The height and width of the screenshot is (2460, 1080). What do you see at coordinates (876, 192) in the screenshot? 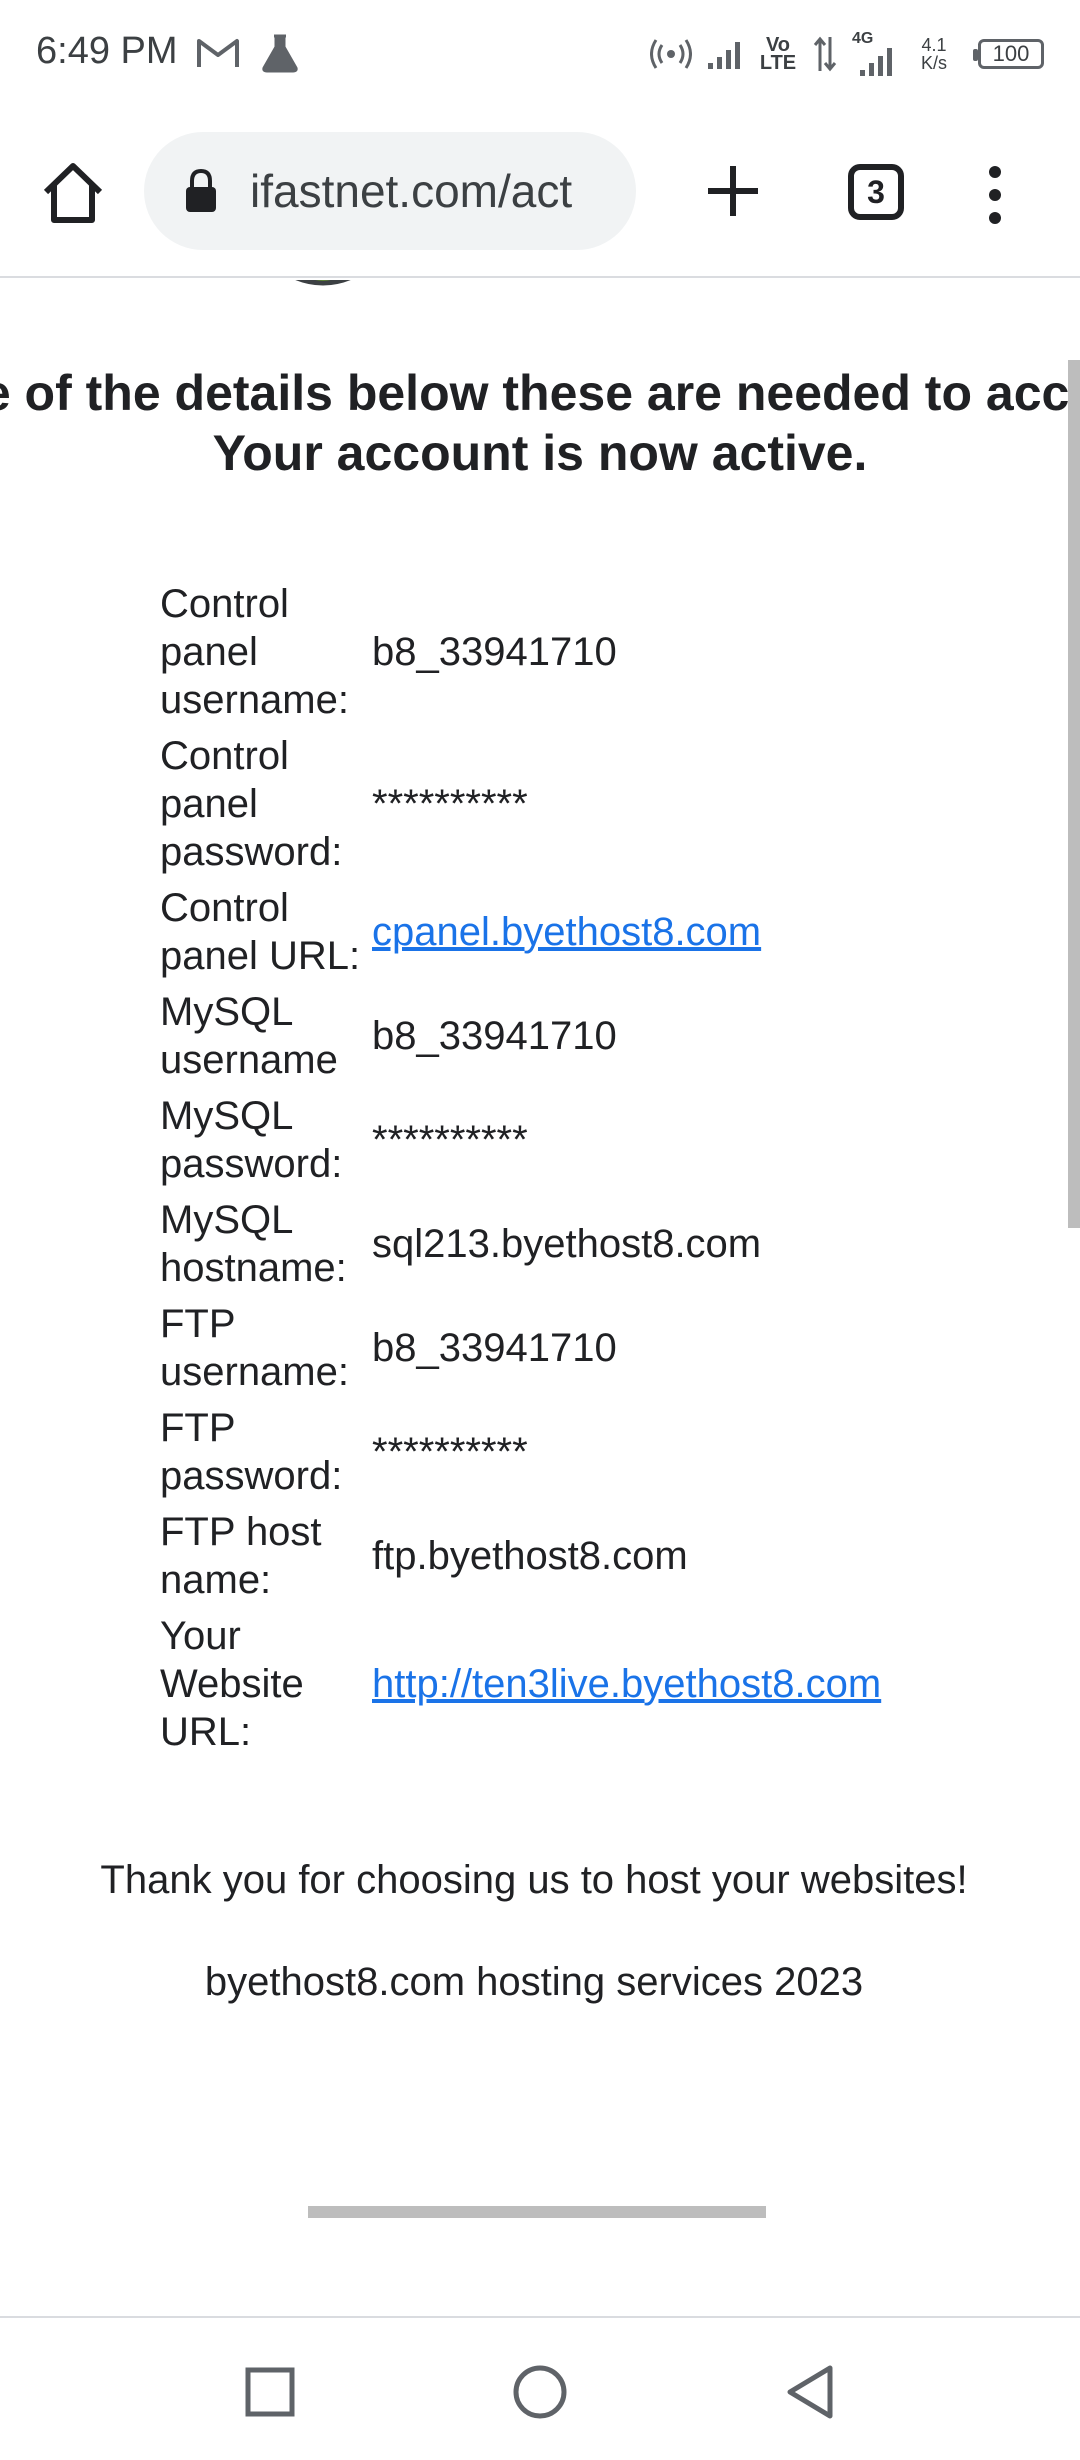
I see `tab-switcher-icon: 3` at bounding box center [876, 192].